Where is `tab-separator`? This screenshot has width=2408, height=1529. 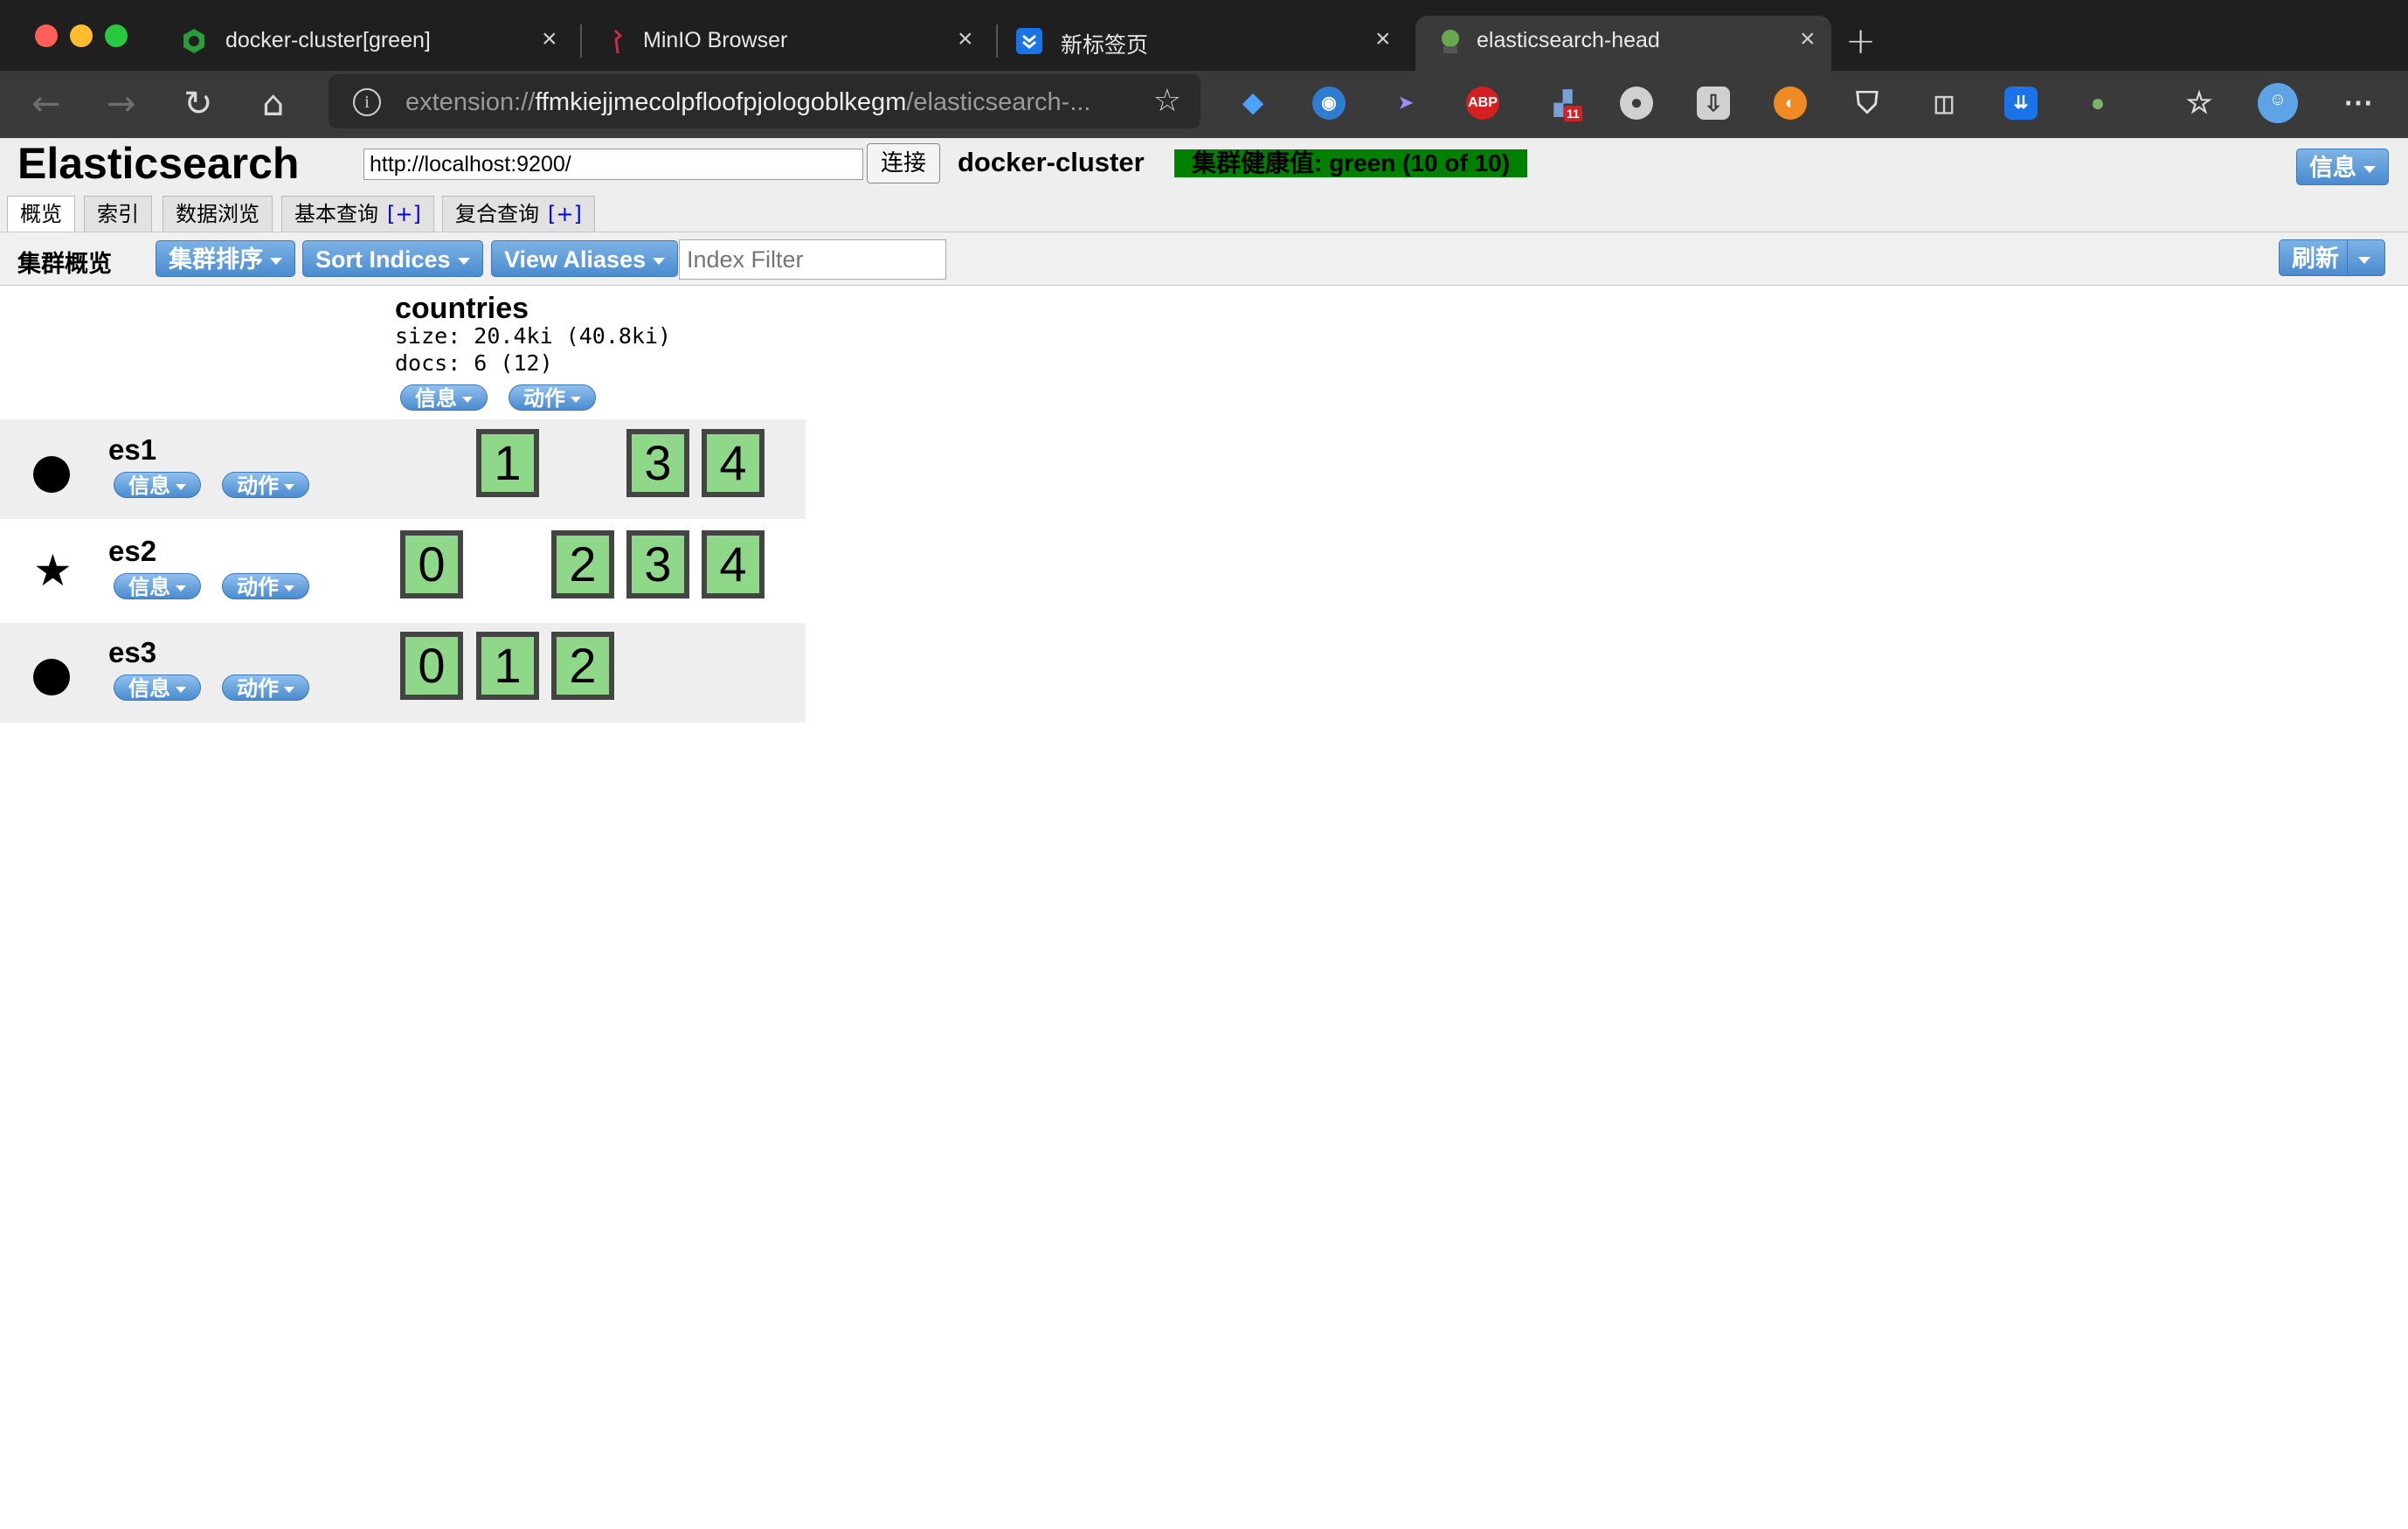 tab-separator is located at coordinates (581, 41).